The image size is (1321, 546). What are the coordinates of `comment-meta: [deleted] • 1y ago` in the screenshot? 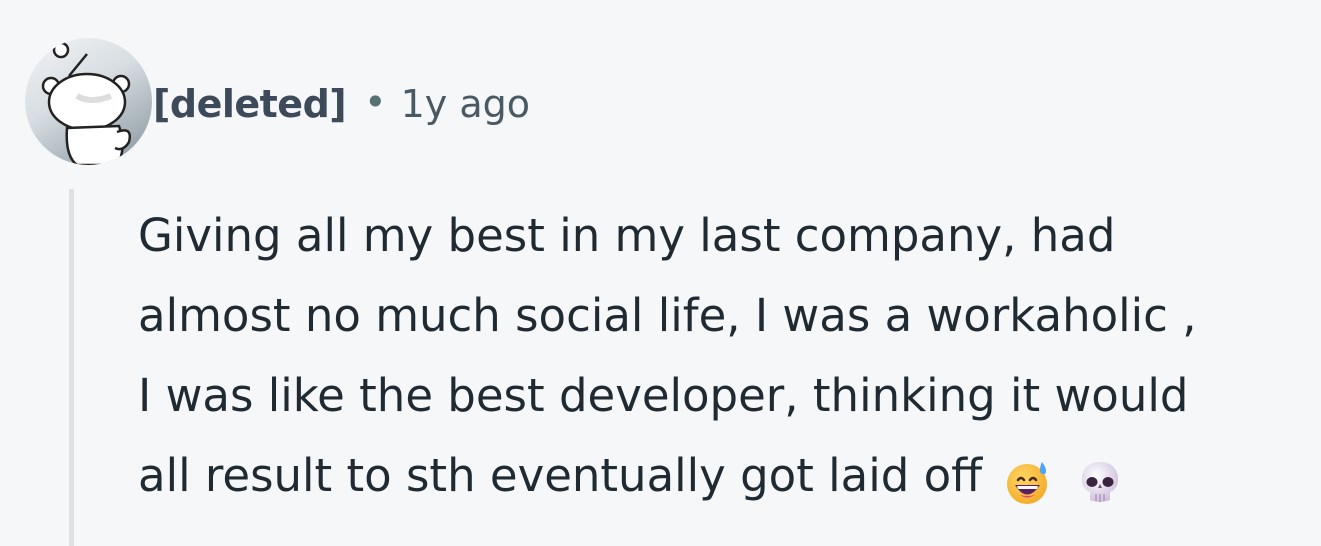 It's located at (341, 104).